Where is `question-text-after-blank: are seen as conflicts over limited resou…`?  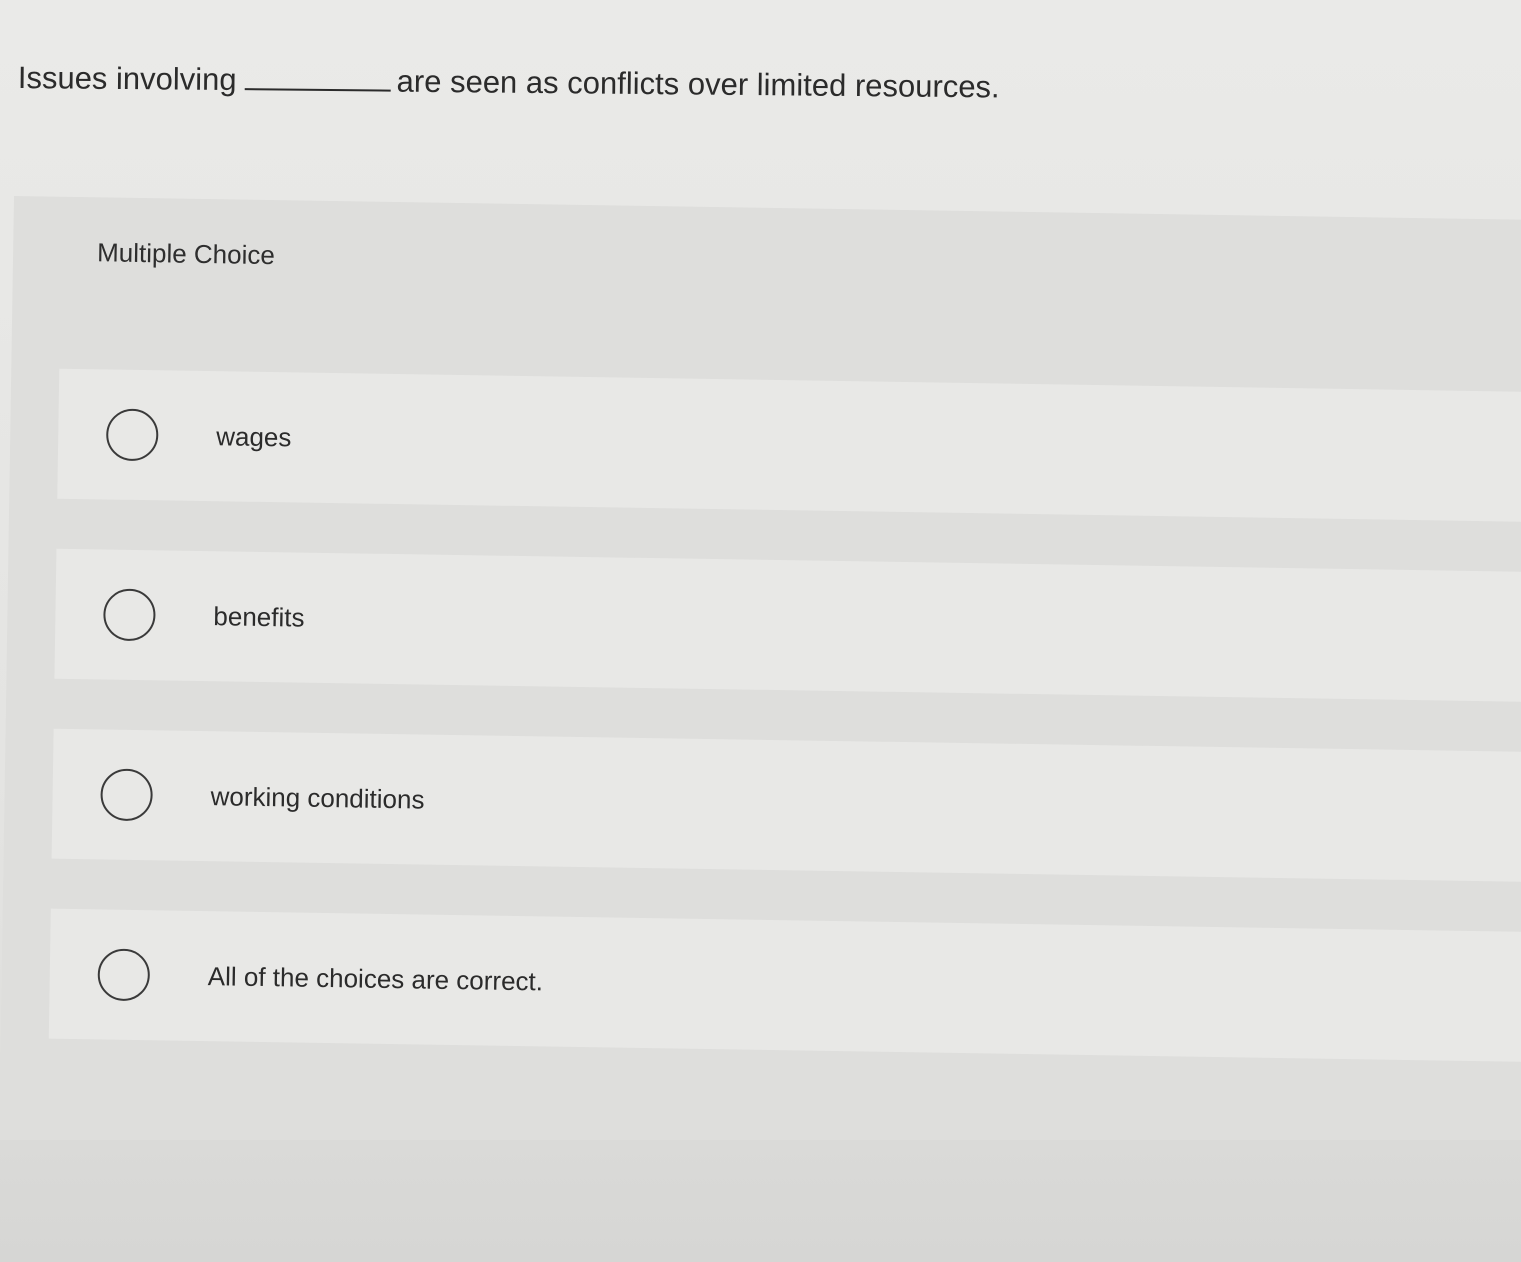 question-text-after-blank: are seen as conflicts over limited resou… is located at coordinates (698, 84).